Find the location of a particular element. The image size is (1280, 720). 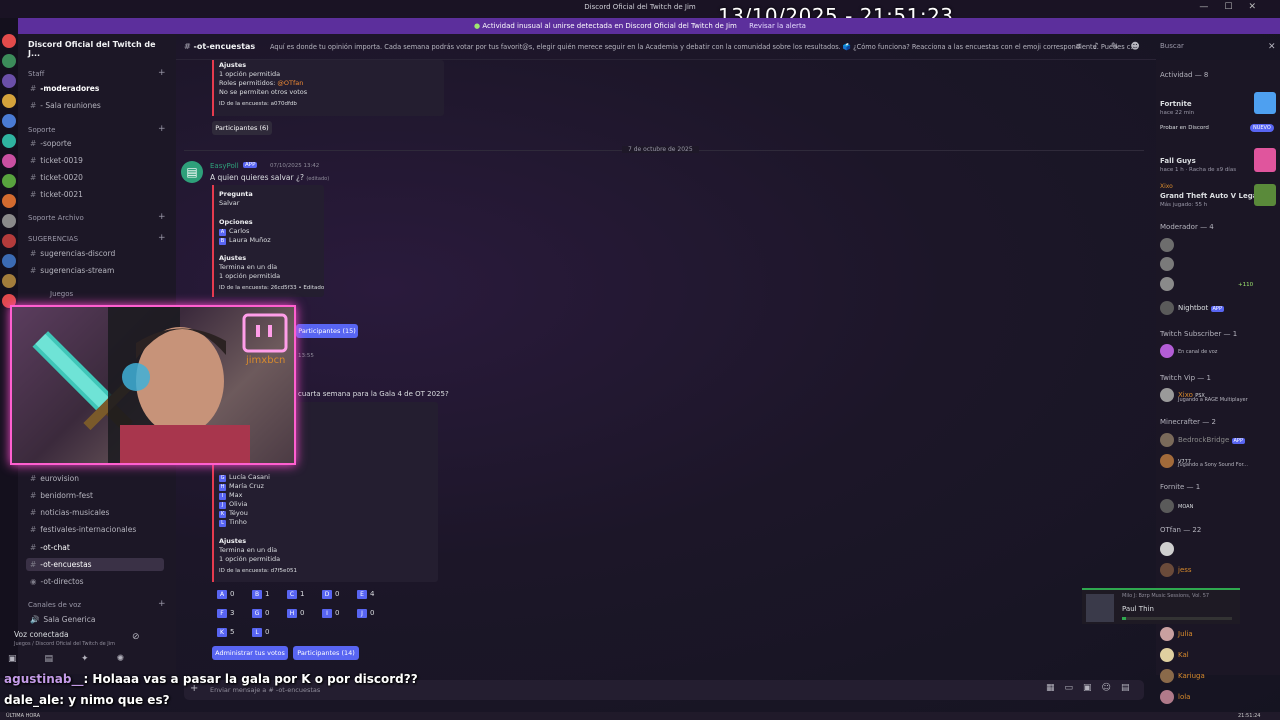

channel-ot-chat: # -ot-chat is located at coordinates (50, 547).